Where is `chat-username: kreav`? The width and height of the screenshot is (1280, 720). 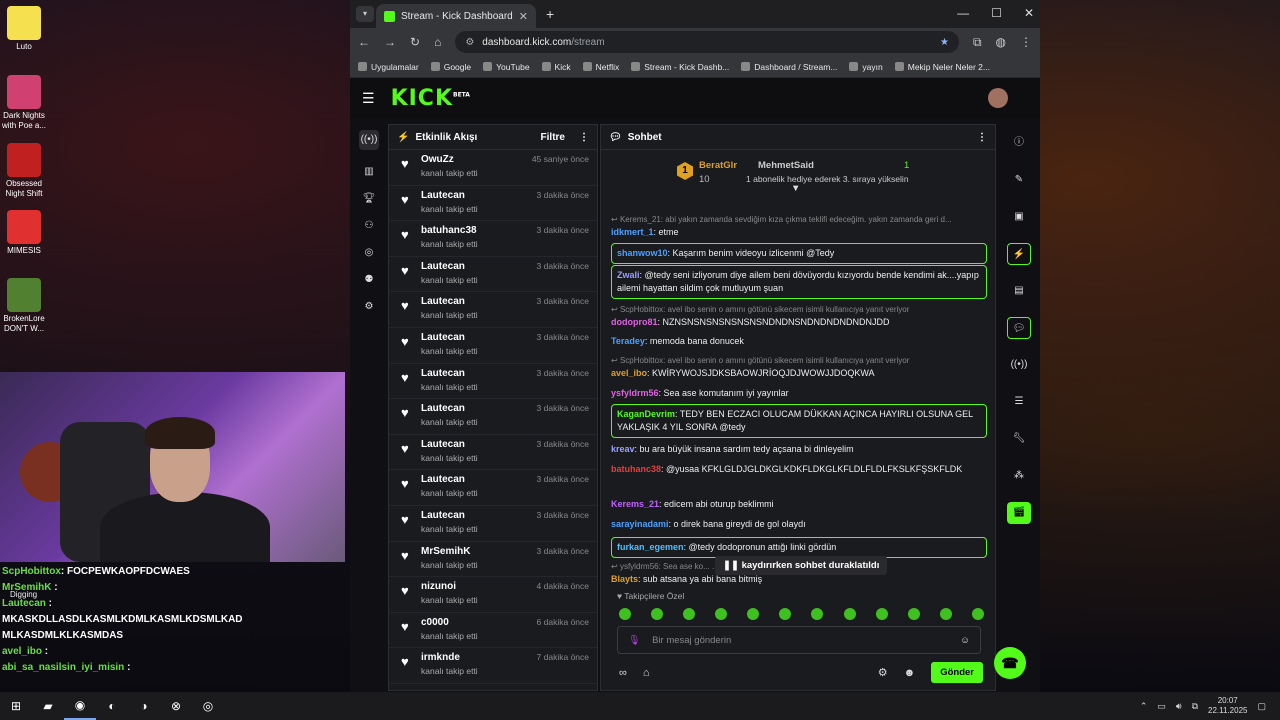 chat-username: kreav is located at coordinates (623, 449).